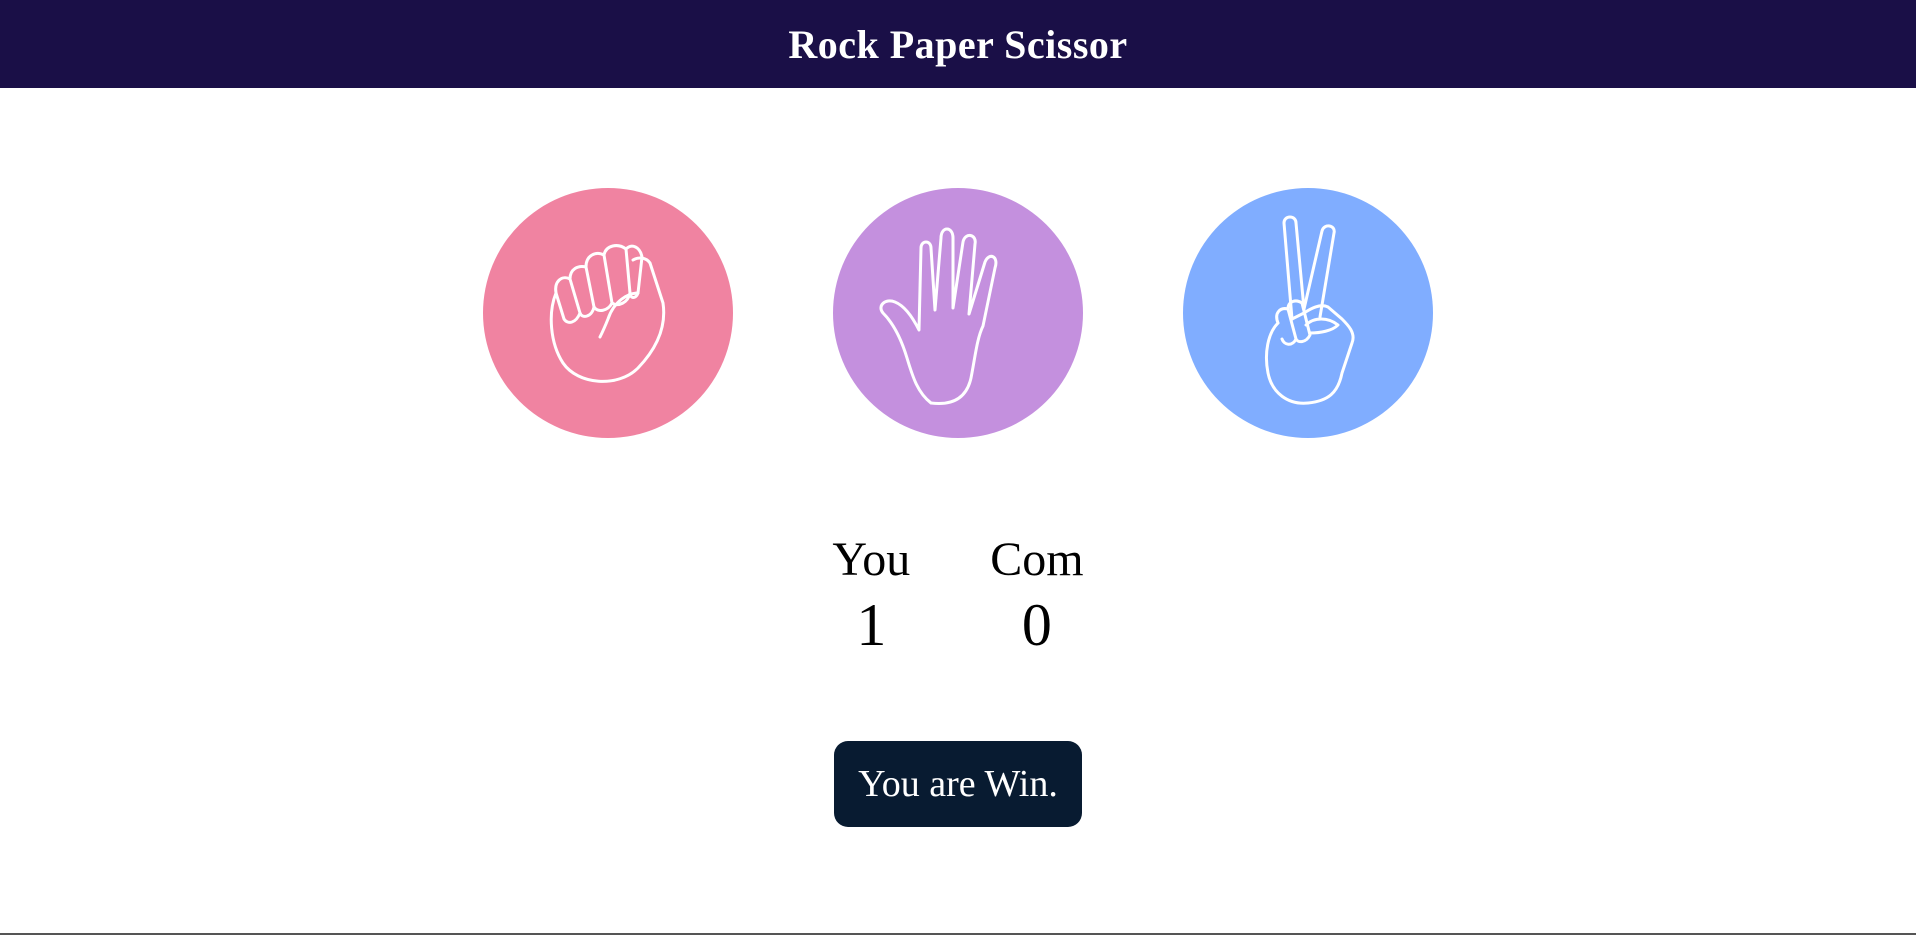 Image resolution: width=1916 pixels, height=935 pixels. I want to click on user-score: You 1, so click(871, 595).